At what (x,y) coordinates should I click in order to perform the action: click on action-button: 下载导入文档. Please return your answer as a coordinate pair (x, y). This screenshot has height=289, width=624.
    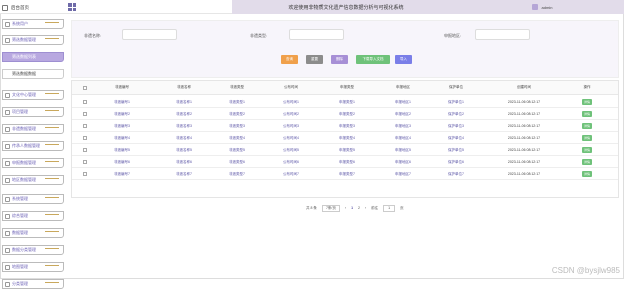
    Looking at the image, I should click on (373, 59).